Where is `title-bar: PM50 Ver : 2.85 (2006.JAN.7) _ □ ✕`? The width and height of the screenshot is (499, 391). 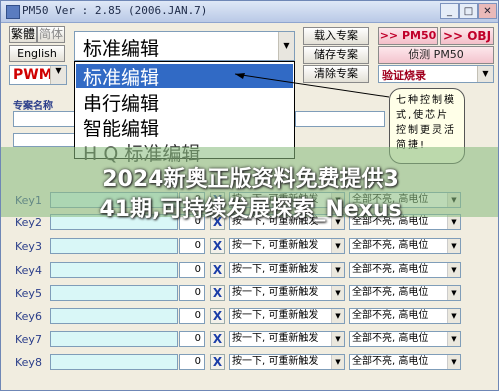 title-bar: PM50 Ver : 2.85 (2006.JAN.7) _ □ ✕ is located at coordinates (249, 12).